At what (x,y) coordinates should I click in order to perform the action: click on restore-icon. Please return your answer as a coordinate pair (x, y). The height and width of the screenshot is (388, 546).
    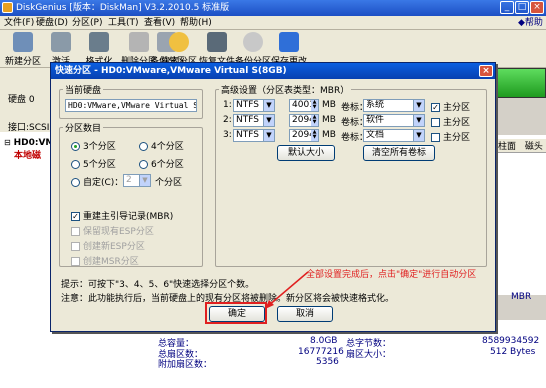
    Looking at the image, I should click on (217, 42).